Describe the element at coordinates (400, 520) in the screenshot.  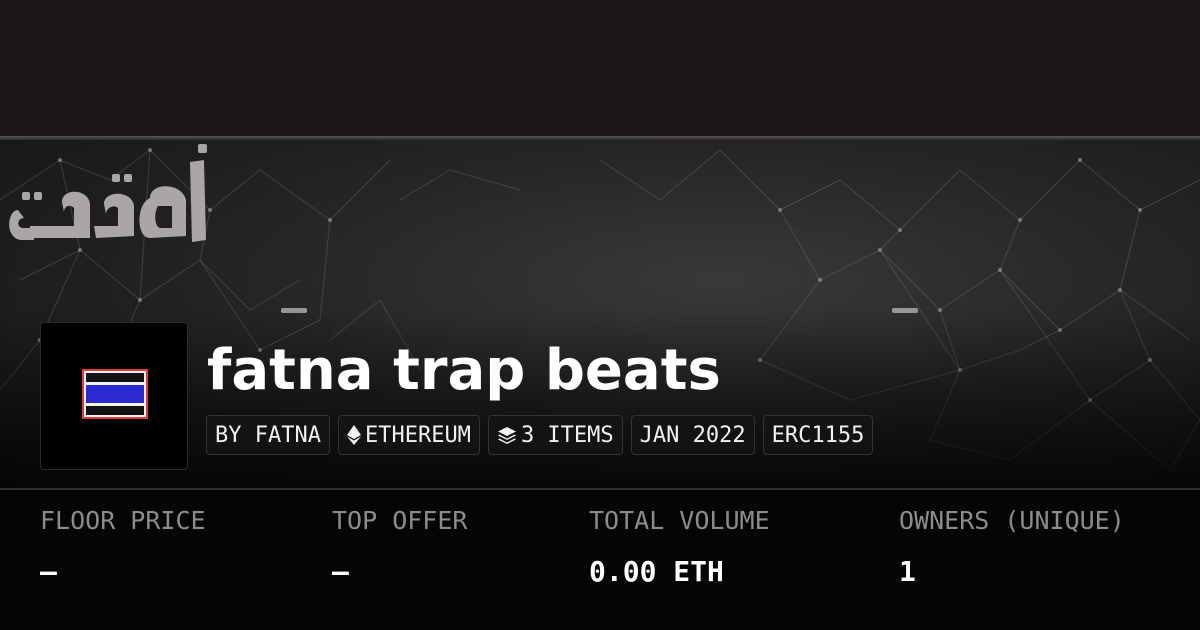
I see `top-offer-label: TOP OFFER` at that location.